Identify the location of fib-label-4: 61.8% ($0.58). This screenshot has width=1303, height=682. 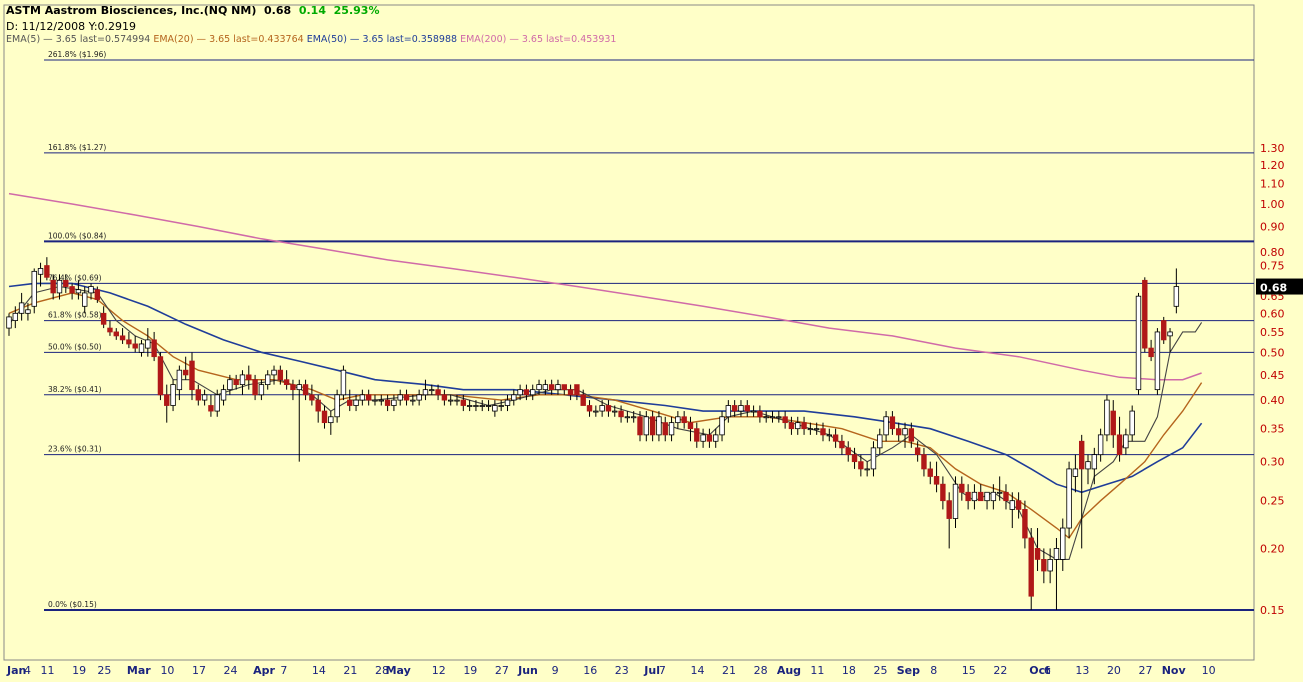
(75, 315).